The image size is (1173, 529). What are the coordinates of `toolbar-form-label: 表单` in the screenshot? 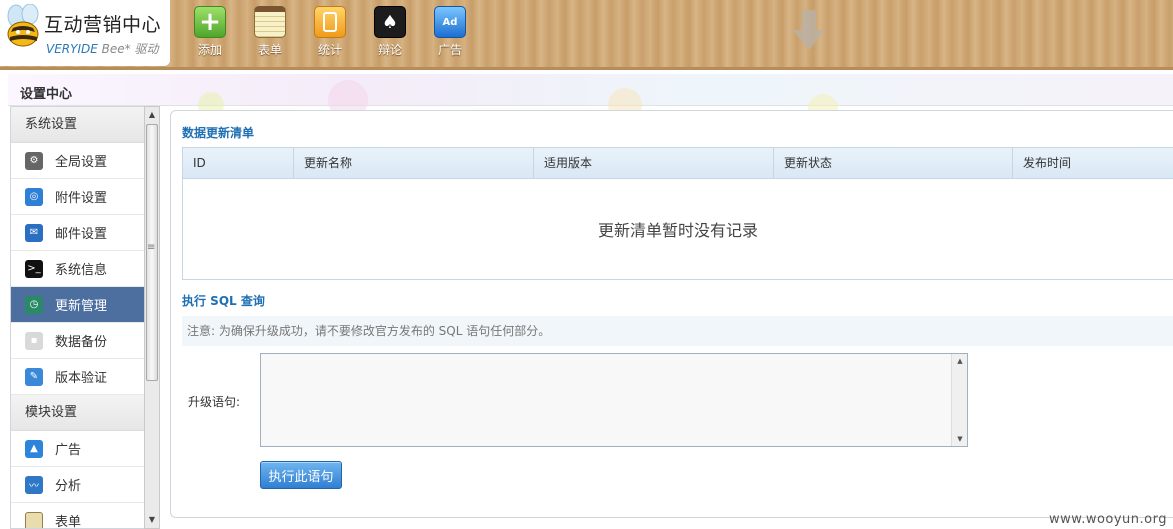 It's located at (269, 50).